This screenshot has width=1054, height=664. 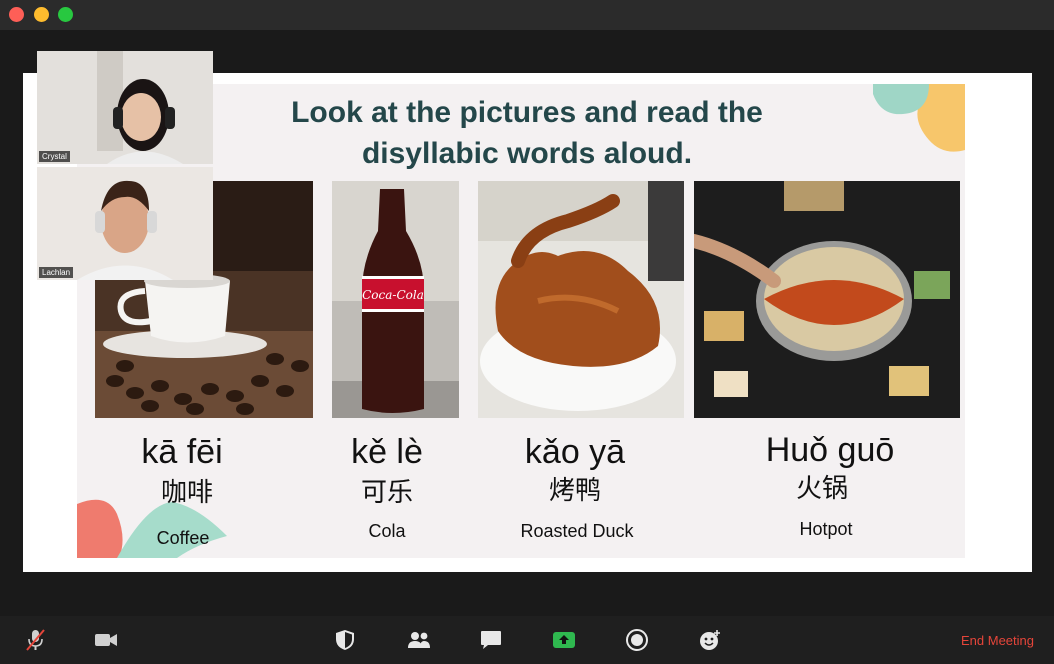 I want to click on english-hotpot: Hotpot, so click(x=826, y=529).